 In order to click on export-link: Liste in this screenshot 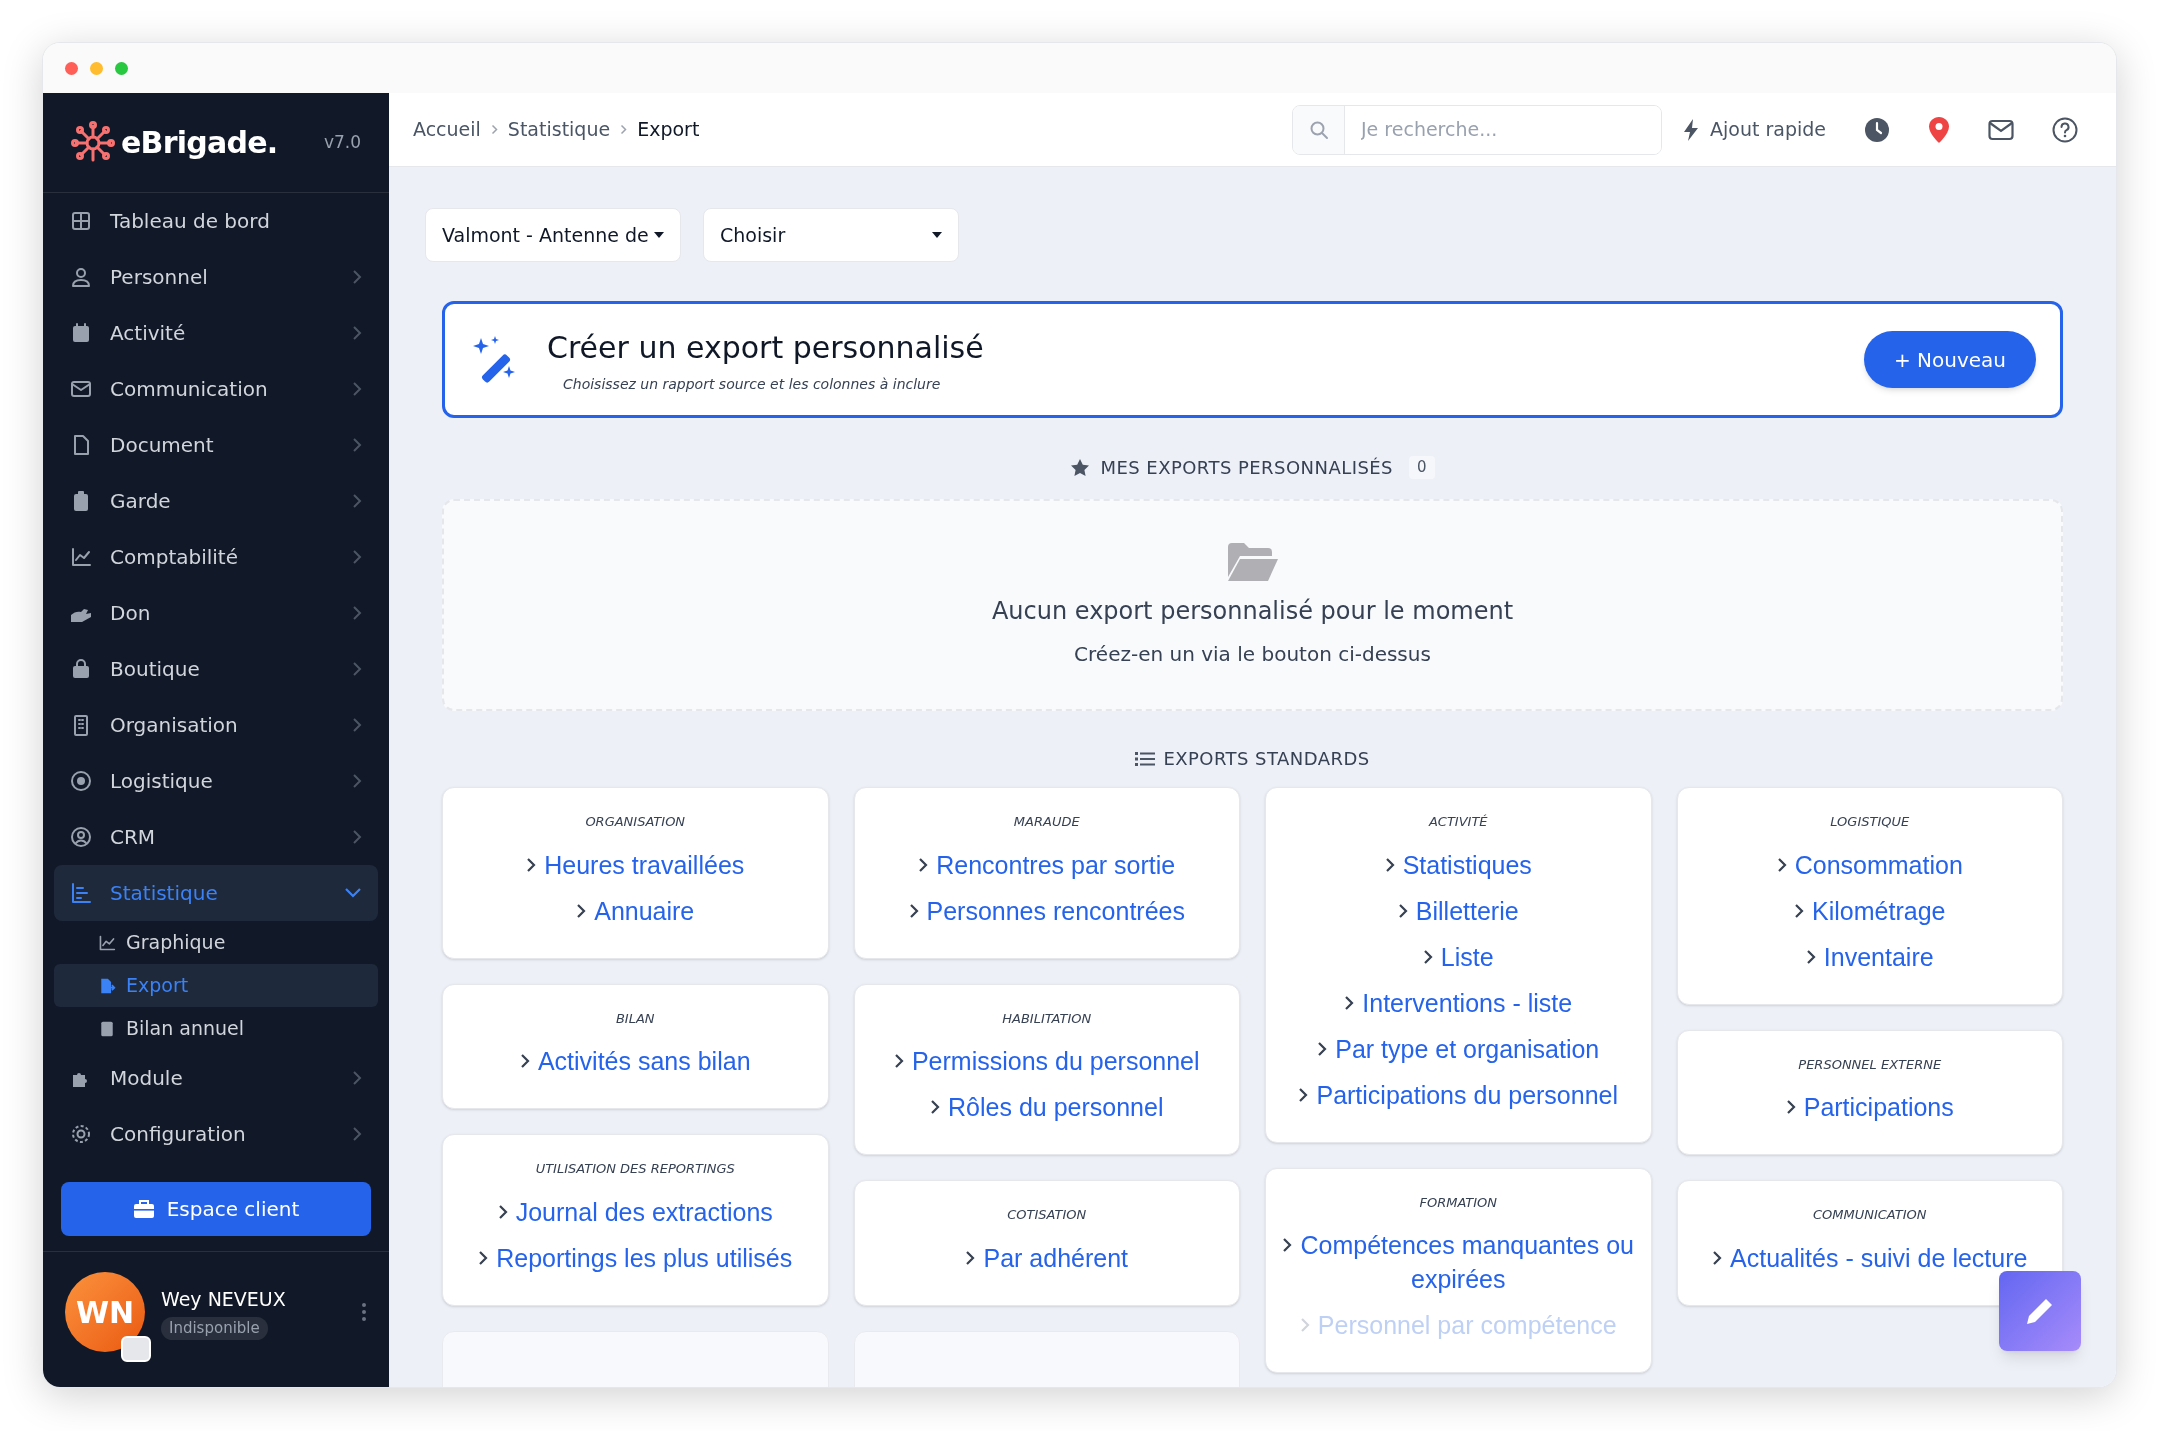, I will do `click(1458, 956)`.